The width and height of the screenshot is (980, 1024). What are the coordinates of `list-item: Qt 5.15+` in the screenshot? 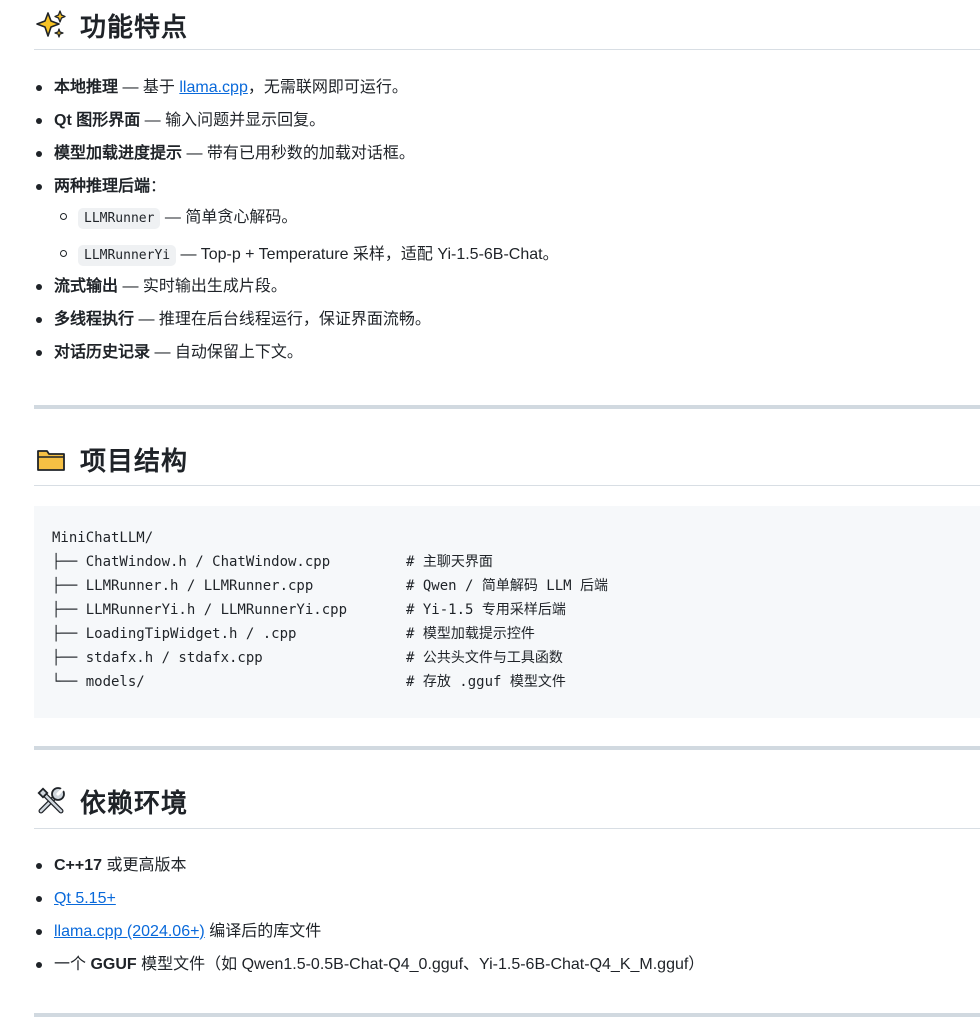 It's located at (369, 898).